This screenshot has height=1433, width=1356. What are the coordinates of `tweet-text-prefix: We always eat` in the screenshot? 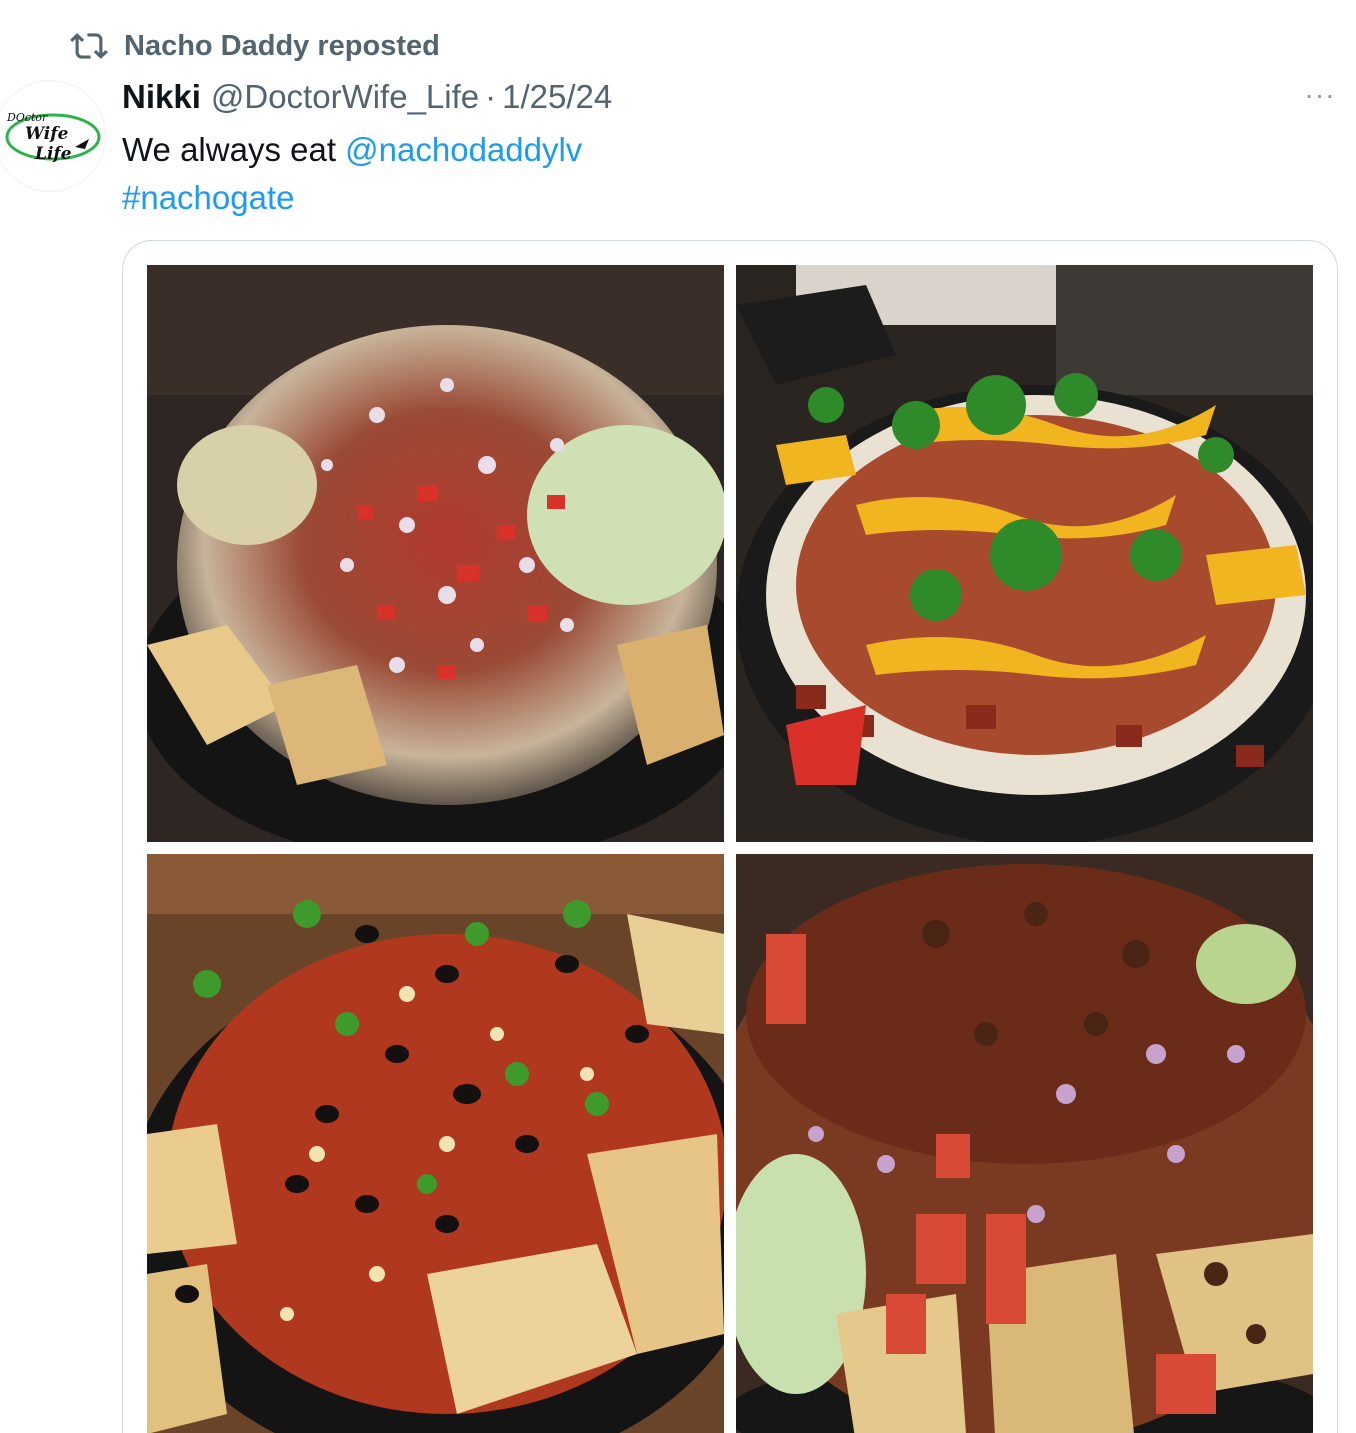 It's located at (234, 149).